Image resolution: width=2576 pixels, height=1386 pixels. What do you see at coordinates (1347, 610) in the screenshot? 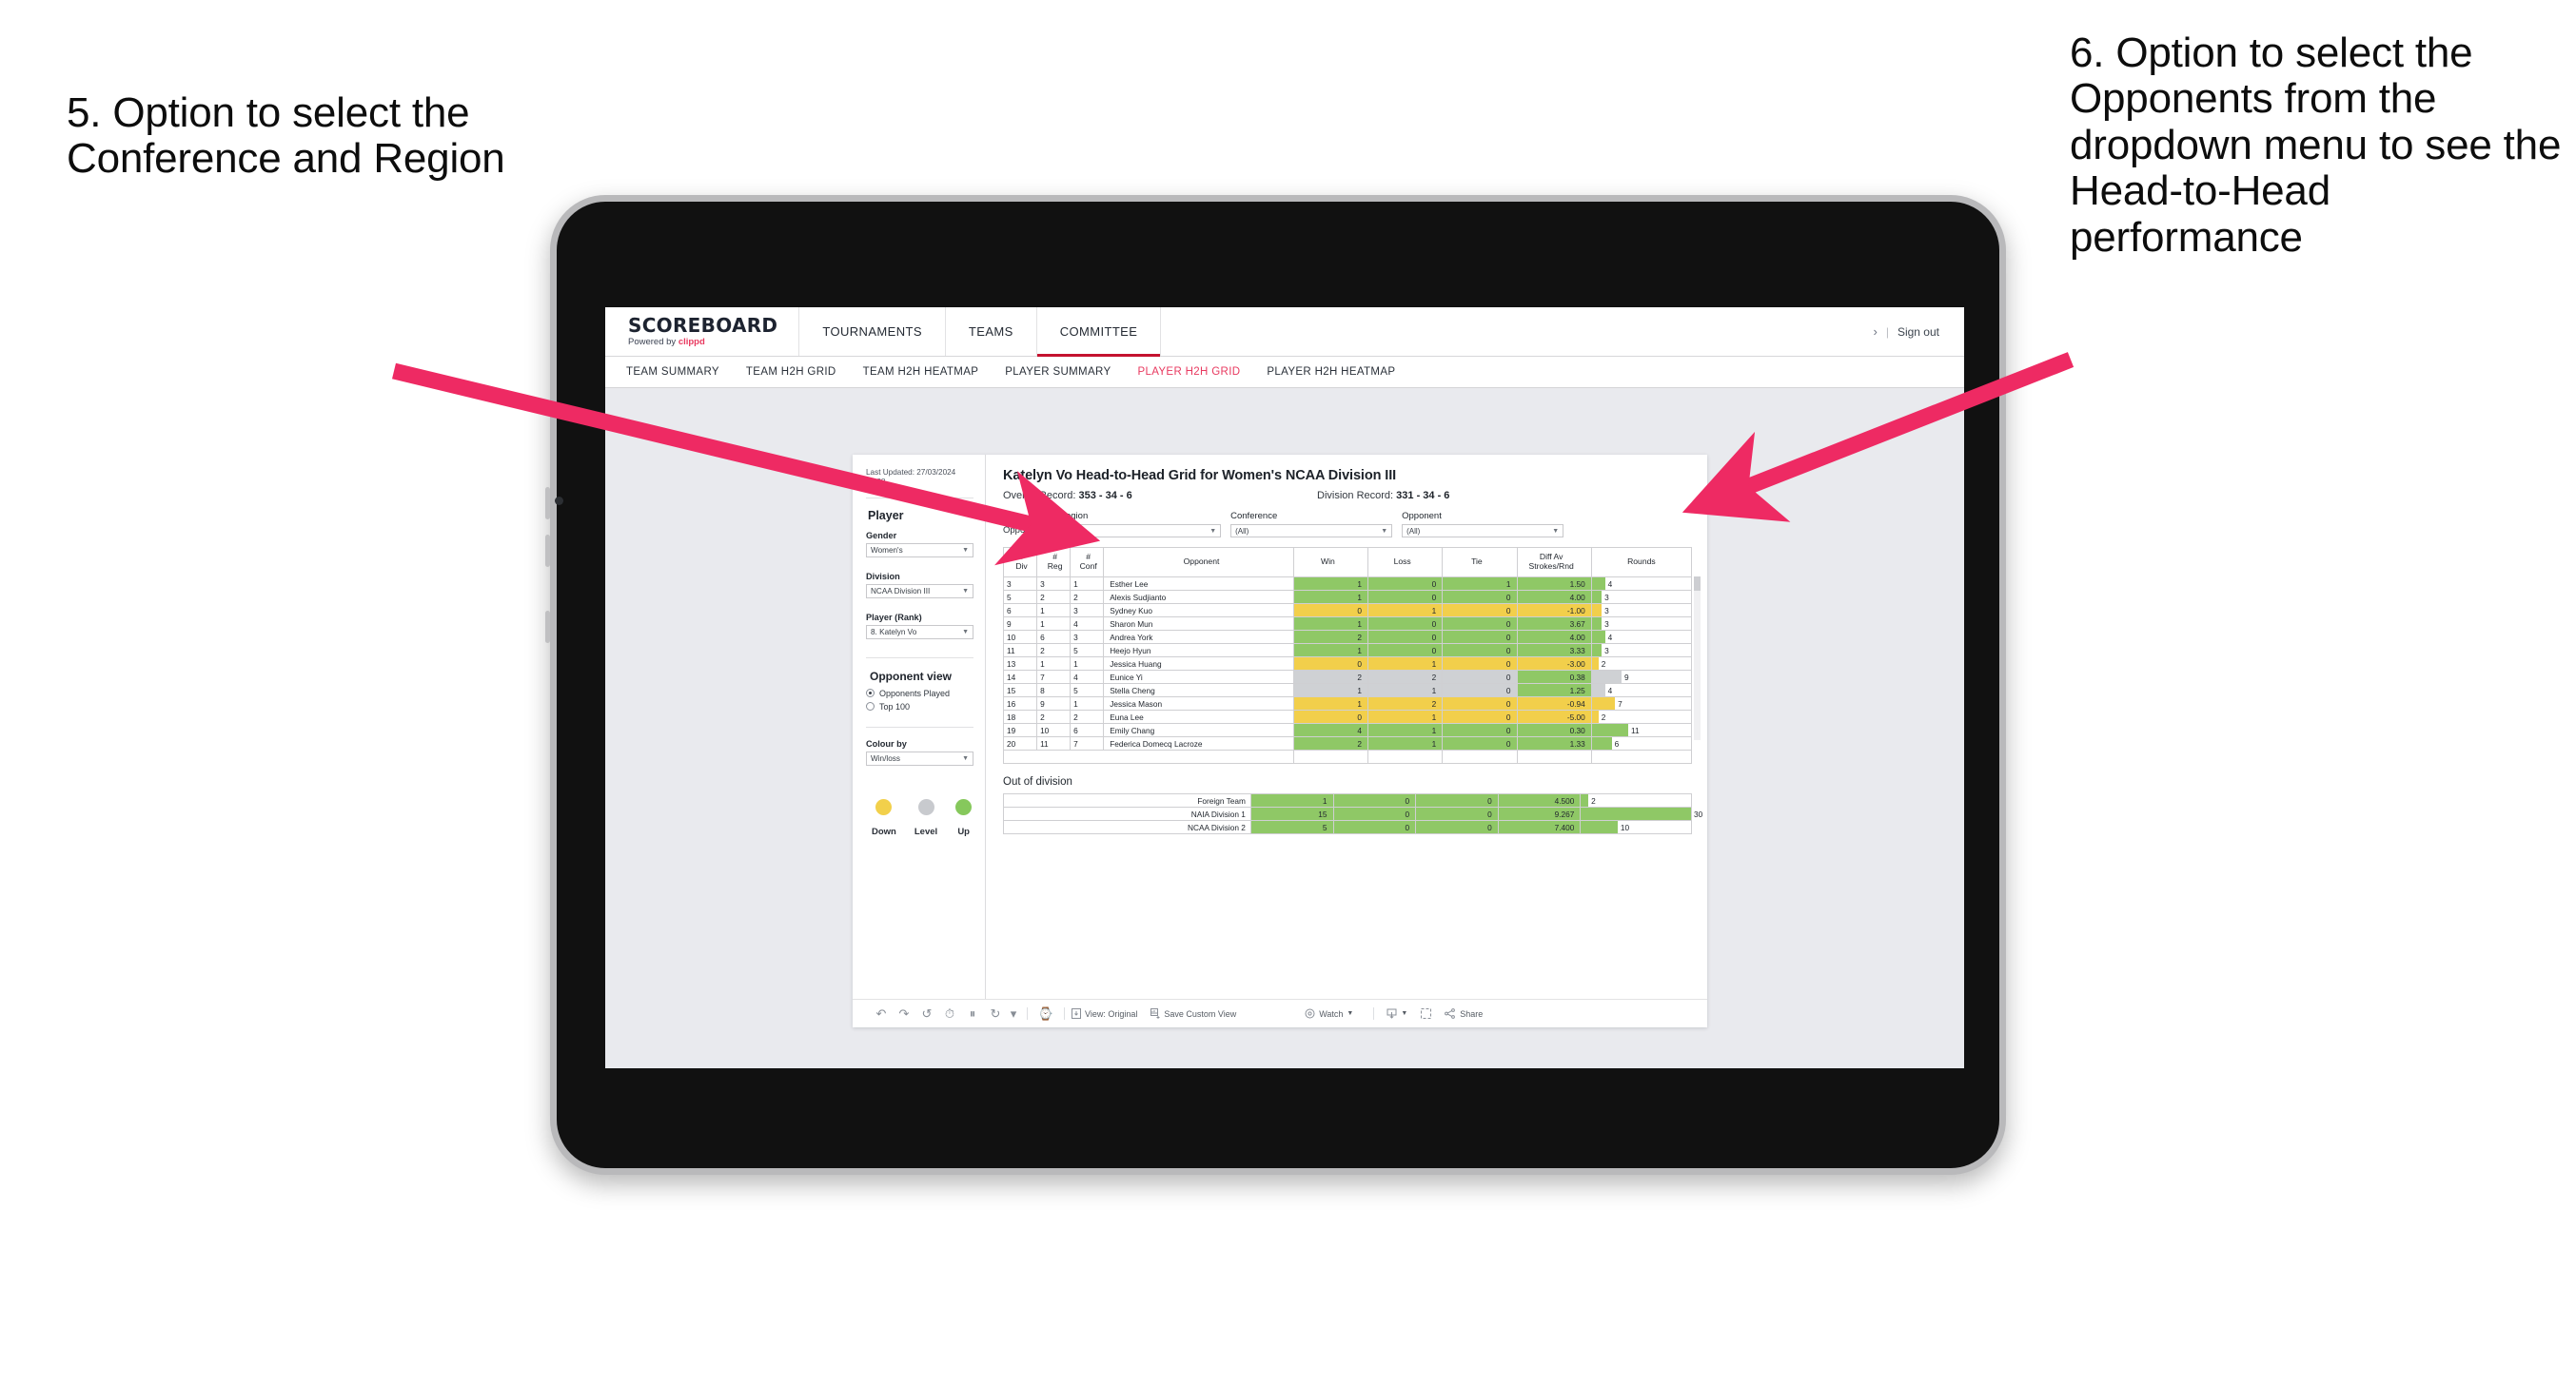
I see `table-row: 6 1 3 Sydney Kuo 0 1 0 -1.00 3` at bounding box center [1347, 610].